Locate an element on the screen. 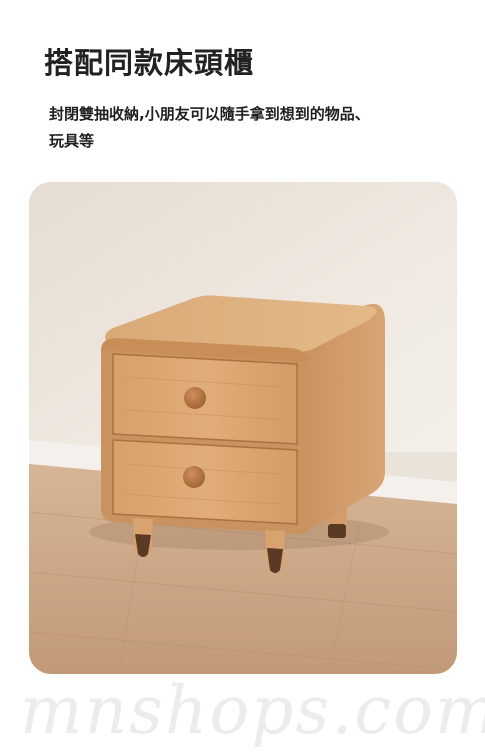 The width and height of the screenshot is (485, 756). watermark-text: mnshops.com is located at coordinates (252, 710).